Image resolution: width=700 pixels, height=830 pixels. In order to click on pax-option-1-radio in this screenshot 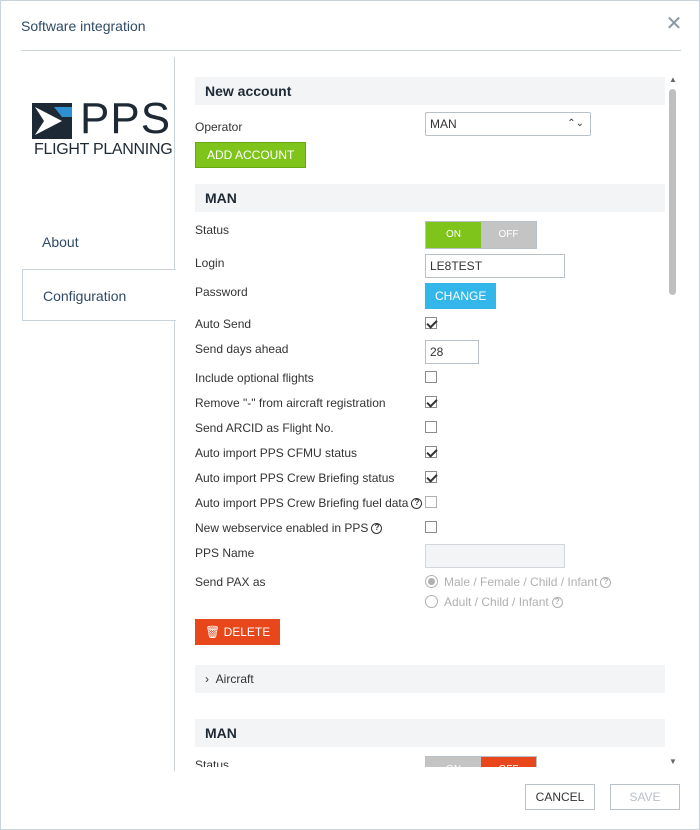, I will do `click(431, 581)`.